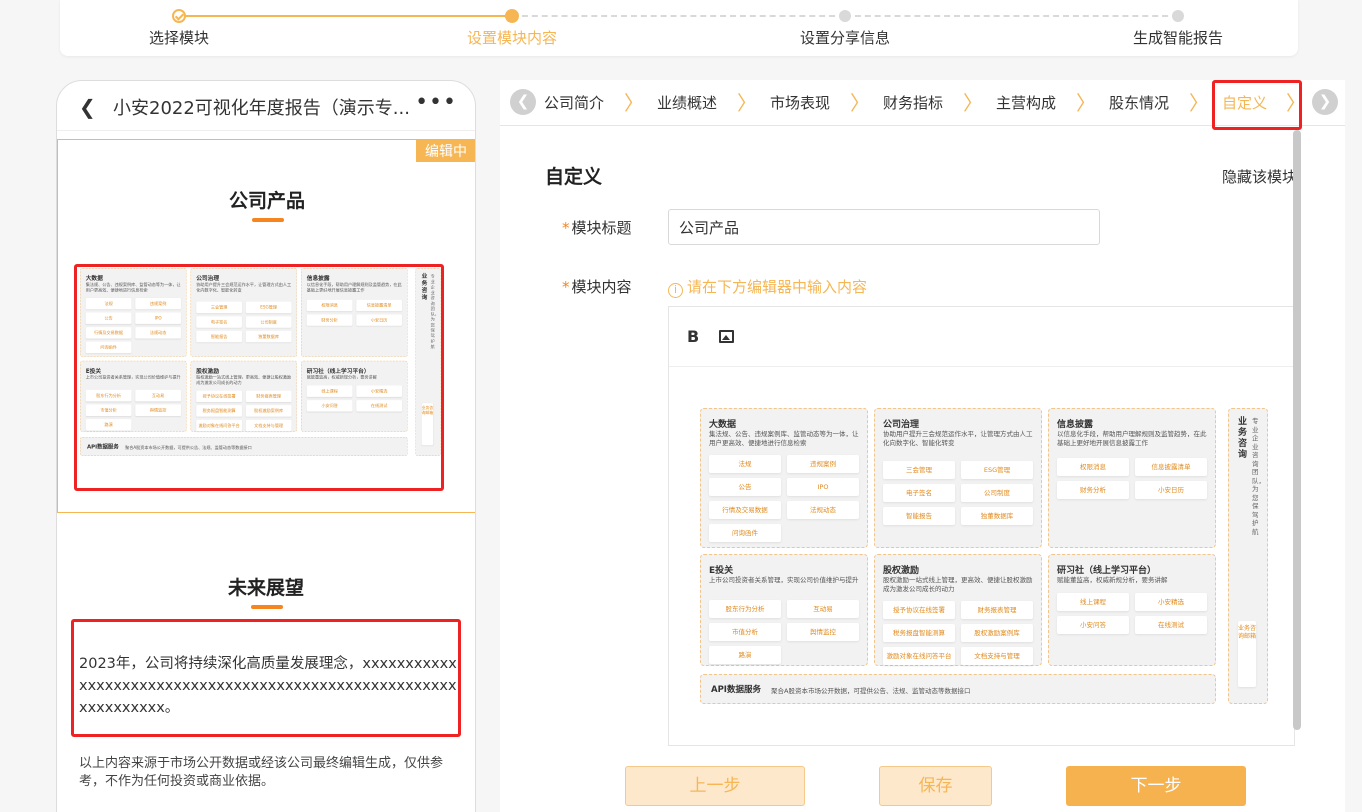  I want to click on diagram-api-title: API数据服务, so click(736, 690).